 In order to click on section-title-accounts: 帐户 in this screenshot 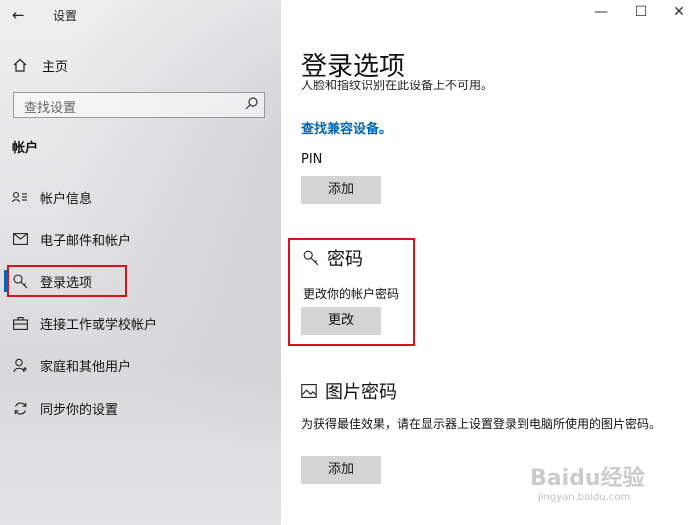, I will do `click(25, 148)`.